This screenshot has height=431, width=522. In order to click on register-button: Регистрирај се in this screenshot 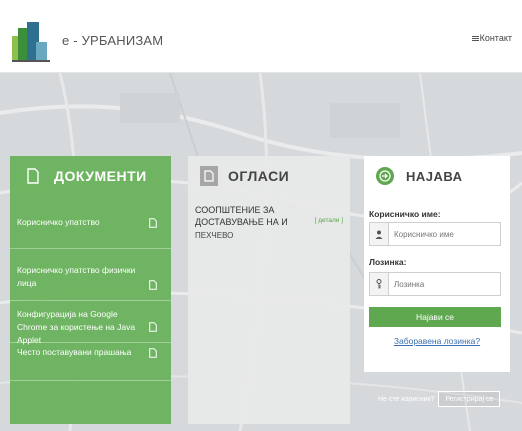, I will do `click(469, 399)`.